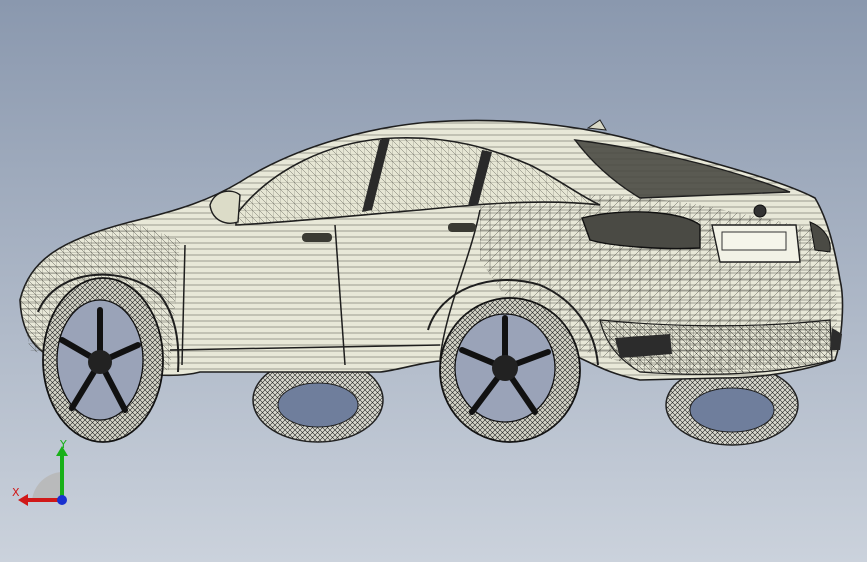 This screenshot has height=562, width=867. Describe the element at coordinates (47, 486) in the screenshot. I see `triad-quadrant` at that location.